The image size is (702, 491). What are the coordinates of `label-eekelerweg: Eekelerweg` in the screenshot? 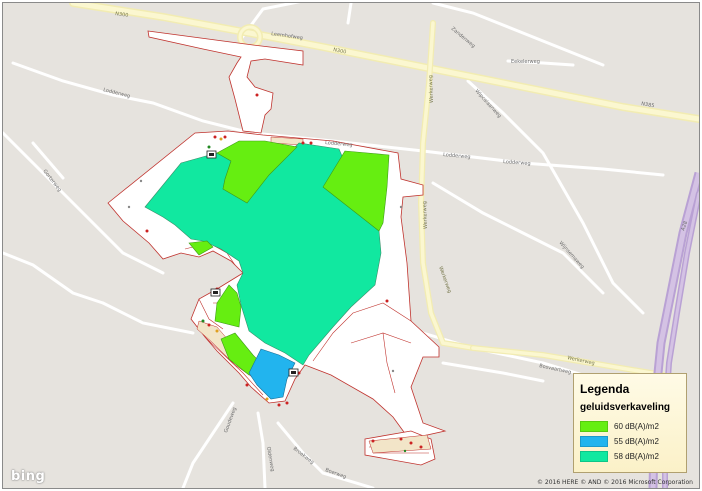 It's located at (525, 62).